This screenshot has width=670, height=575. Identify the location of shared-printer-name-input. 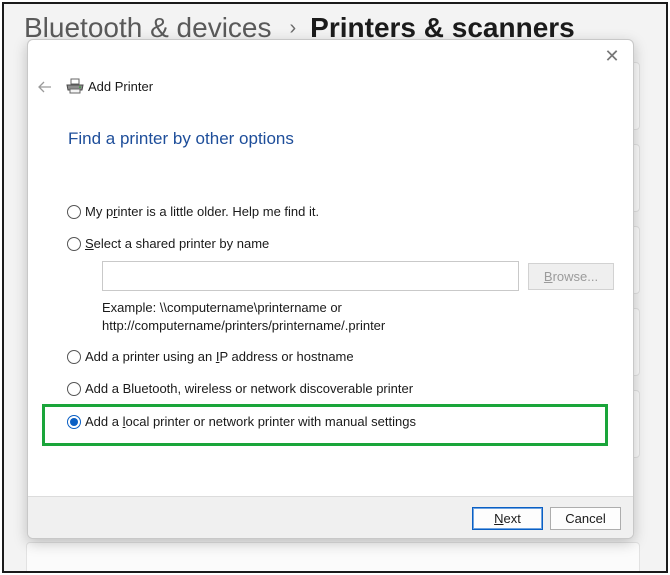
(310, 276).